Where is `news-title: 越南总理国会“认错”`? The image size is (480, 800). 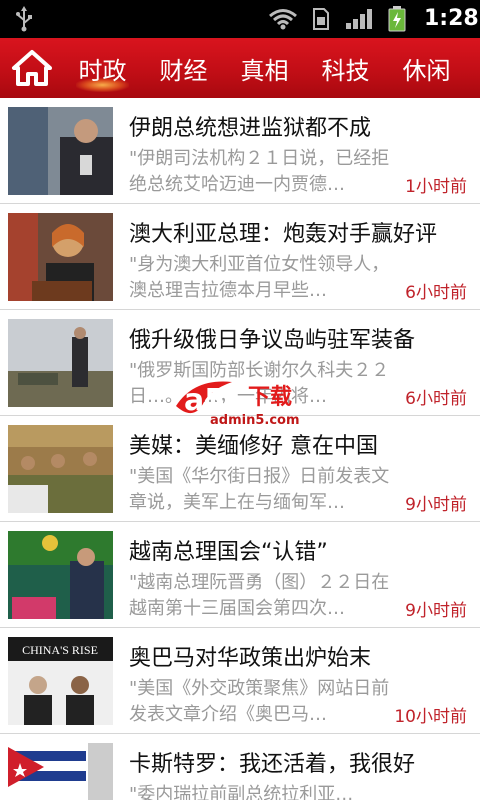
news-title: 越南总理国会“认错” is located at coordinates (228, 552).